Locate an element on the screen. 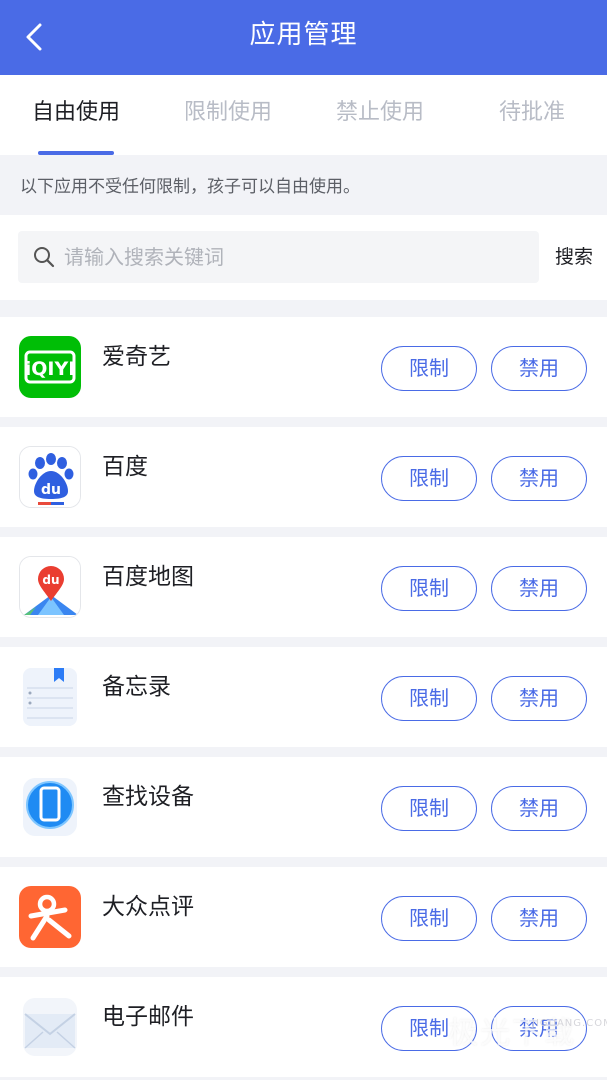 The height and width of the screenshot is (1080, 607). page-title: 应用管理 is located at coordinates (303, 35).